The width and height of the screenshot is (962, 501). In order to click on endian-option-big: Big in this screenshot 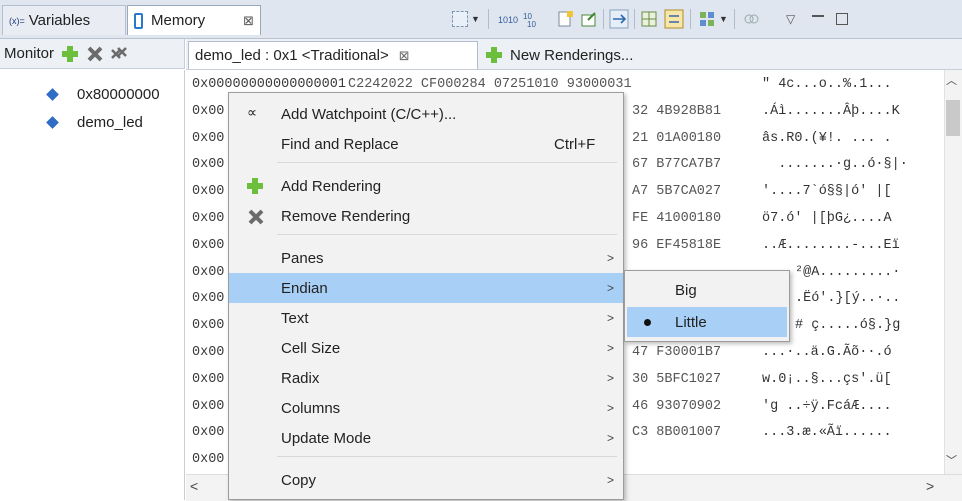, I will do `click(707, 290)`.